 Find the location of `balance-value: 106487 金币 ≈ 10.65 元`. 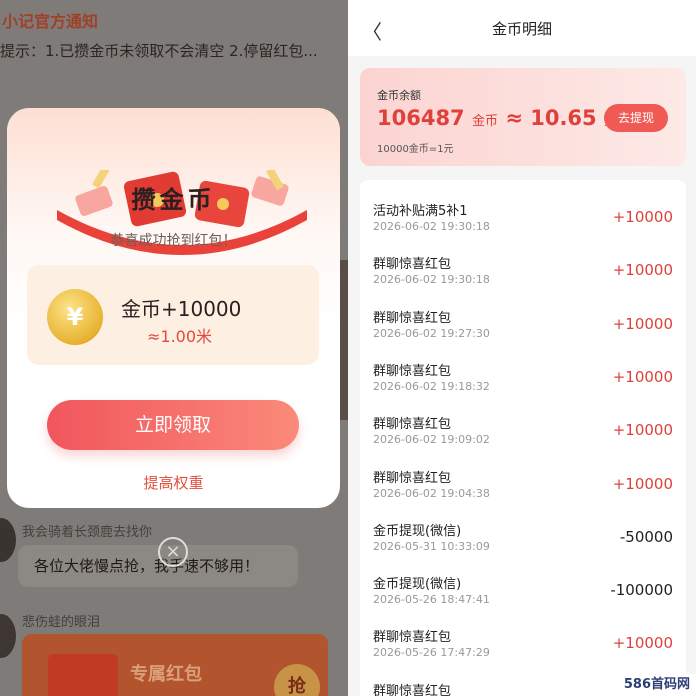

balance-value: 106487 金币 ≈ 10.65 元 is located at coordinates (497, 118).